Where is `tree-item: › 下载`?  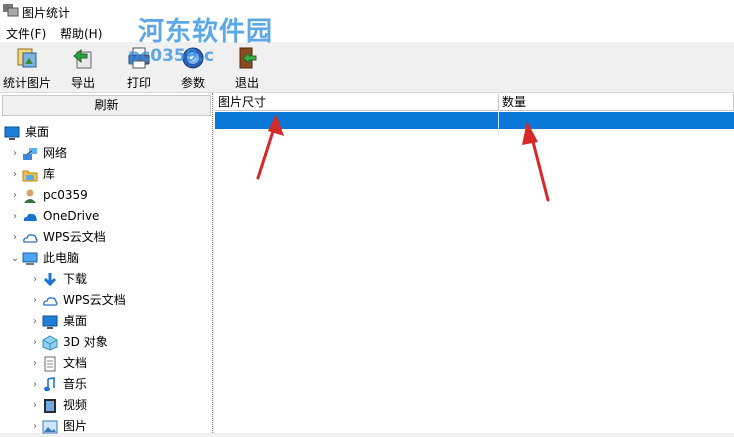 tree-item: › 下载 is located at coordinates (105, 279).